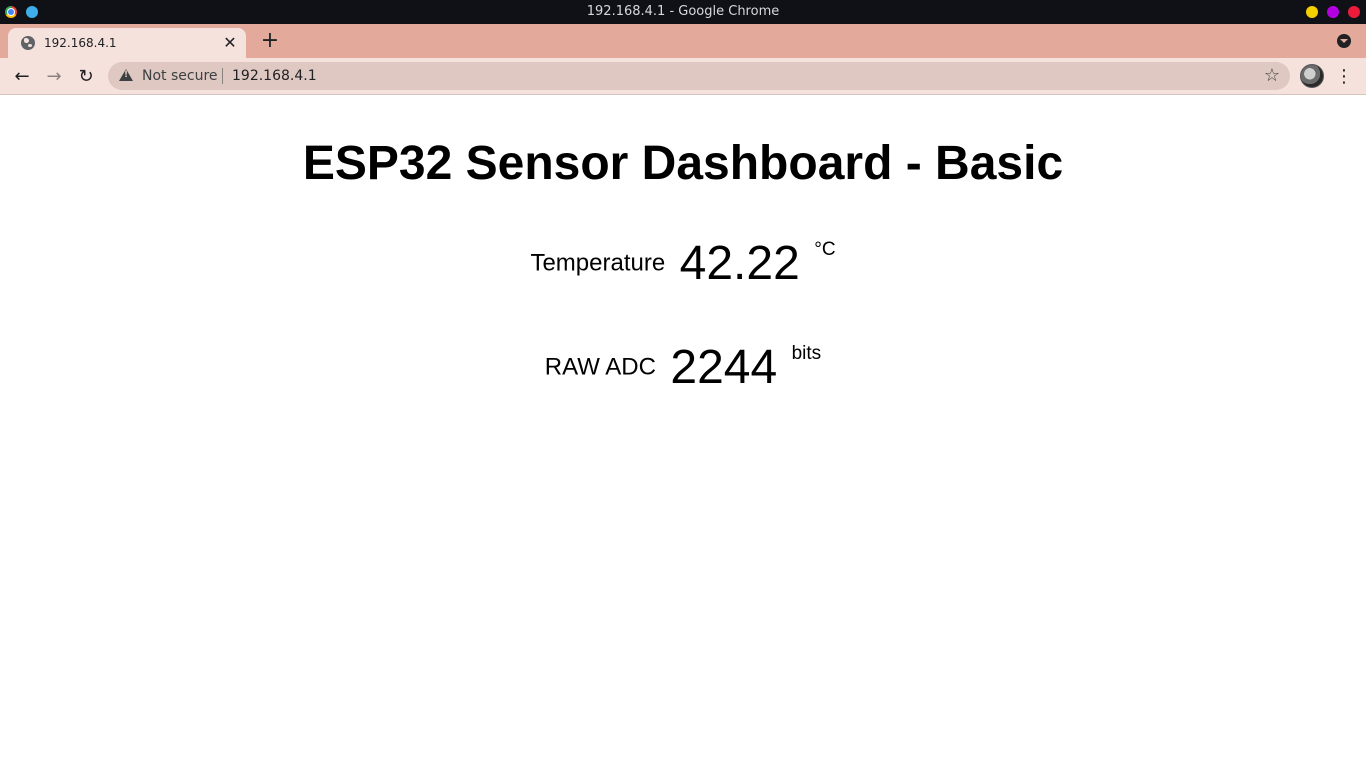 The image size is (1366, 768). Describe the element at coordinates (825, 250) in the screenshot. I see `temperature-unit: °C` at that location.